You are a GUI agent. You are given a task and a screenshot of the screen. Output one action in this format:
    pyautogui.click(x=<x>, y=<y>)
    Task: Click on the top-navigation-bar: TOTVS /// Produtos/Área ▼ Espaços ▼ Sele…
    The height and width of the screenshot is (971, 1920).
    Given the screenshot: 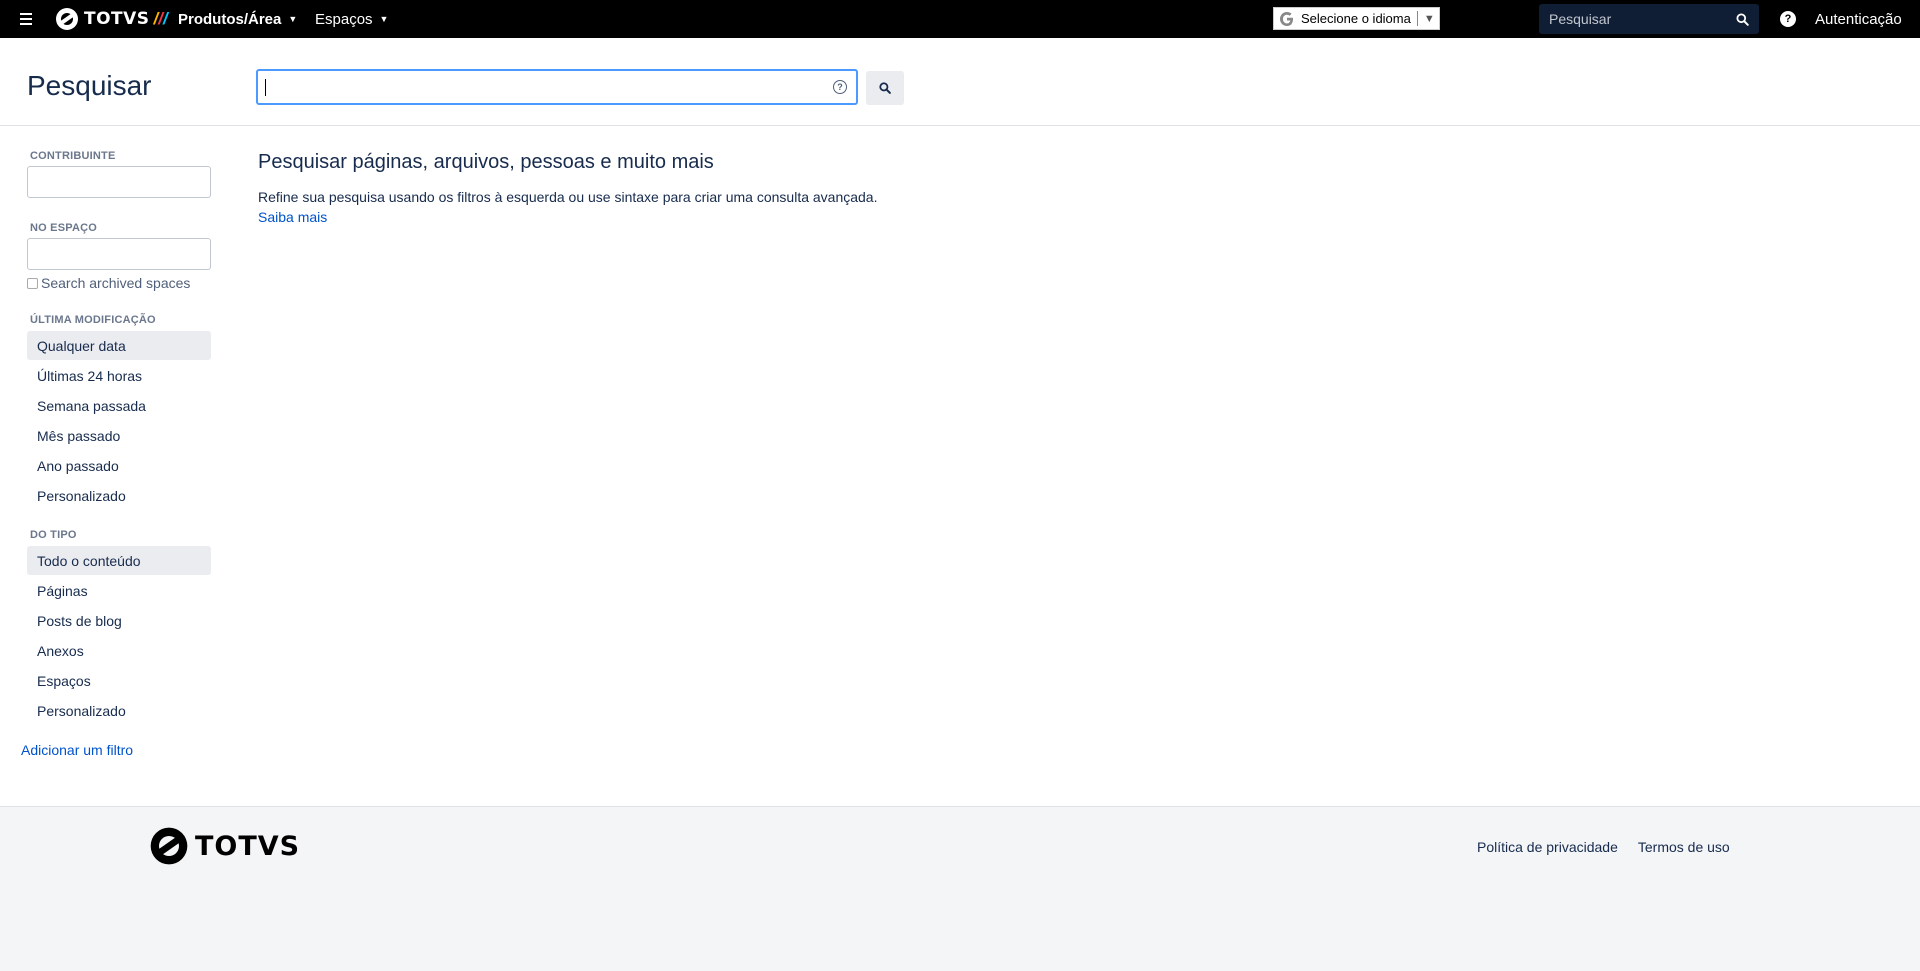 What is the action you would take?
    pyautogui.click(x=960, y=19)
    